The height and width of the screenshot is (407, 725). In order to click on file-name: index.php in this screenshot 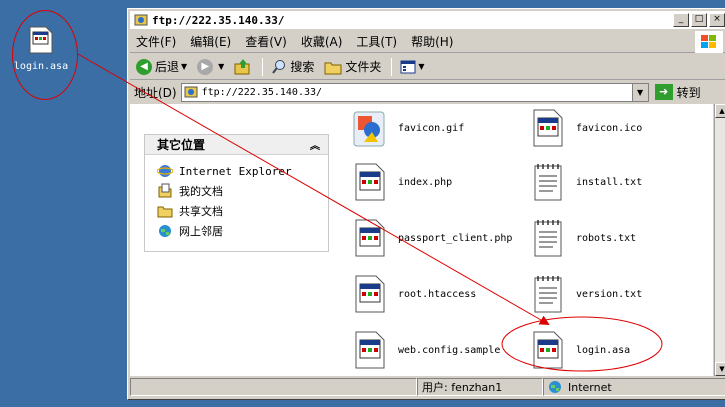, I will do `click(425, 182)`.